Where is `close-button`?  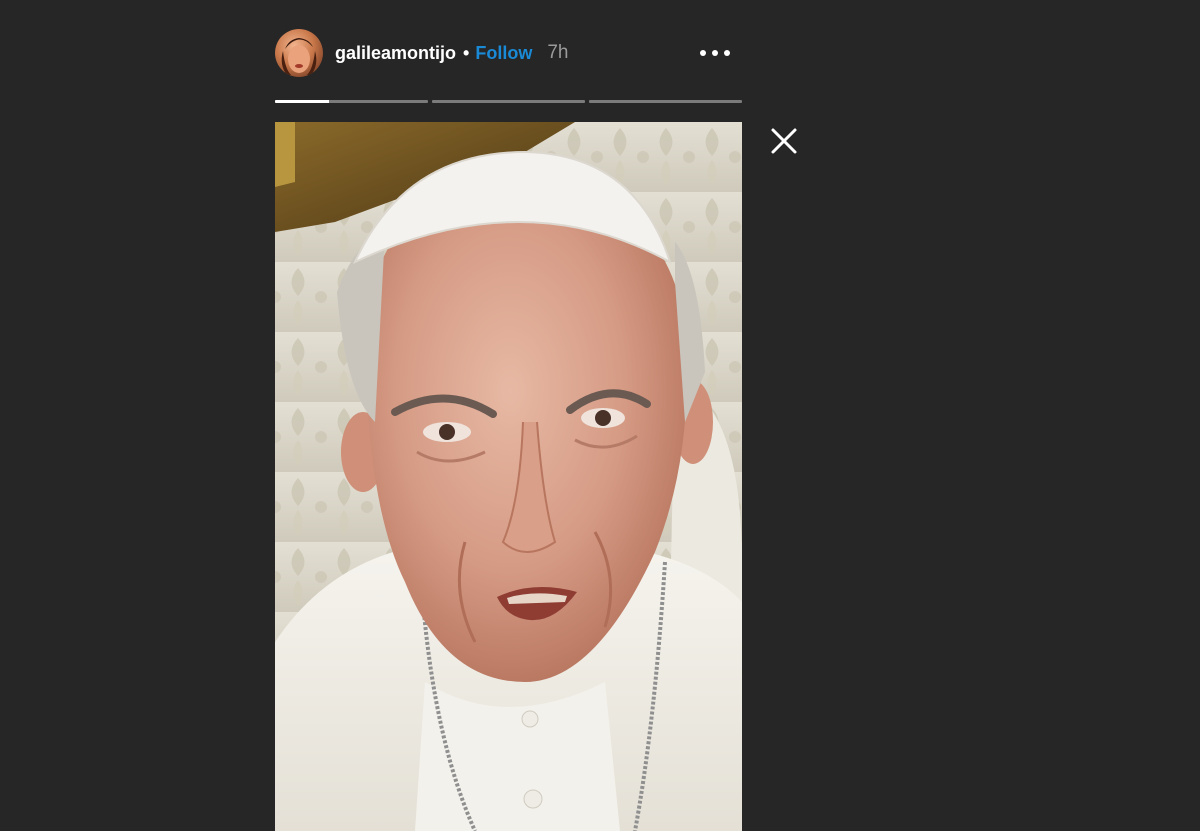 close-button is located at coordinates (784, 141).